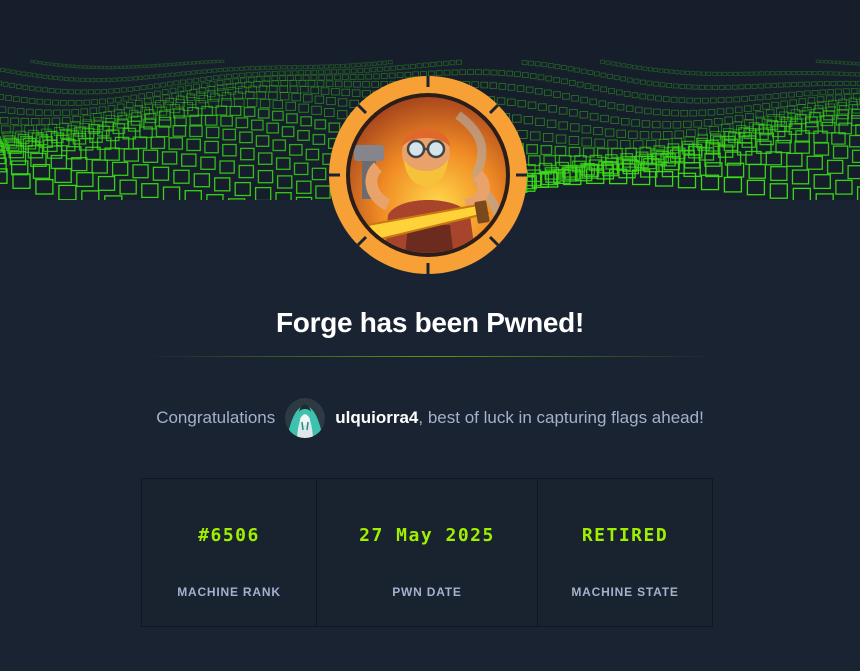 This screenshot has width=860, height=671. What do you see at coordinates (624, 552) in the screenshot?
I see `stat-machine-state: RETIRED MACHINE STATE` at bounding box center [624, 552].